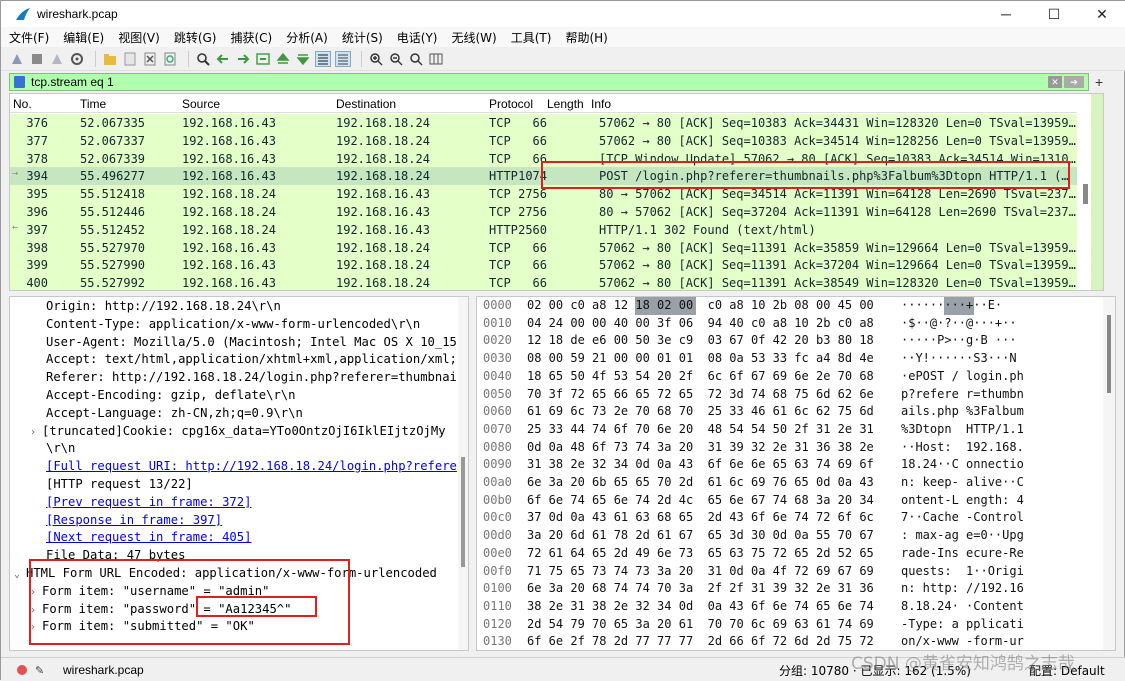  I want to click on menu-wireless: 无线(W), so click(474, 37).